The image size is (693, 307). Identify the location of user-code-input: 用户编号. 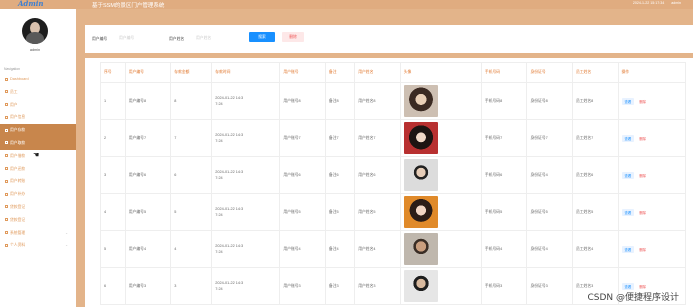
(142, 38).